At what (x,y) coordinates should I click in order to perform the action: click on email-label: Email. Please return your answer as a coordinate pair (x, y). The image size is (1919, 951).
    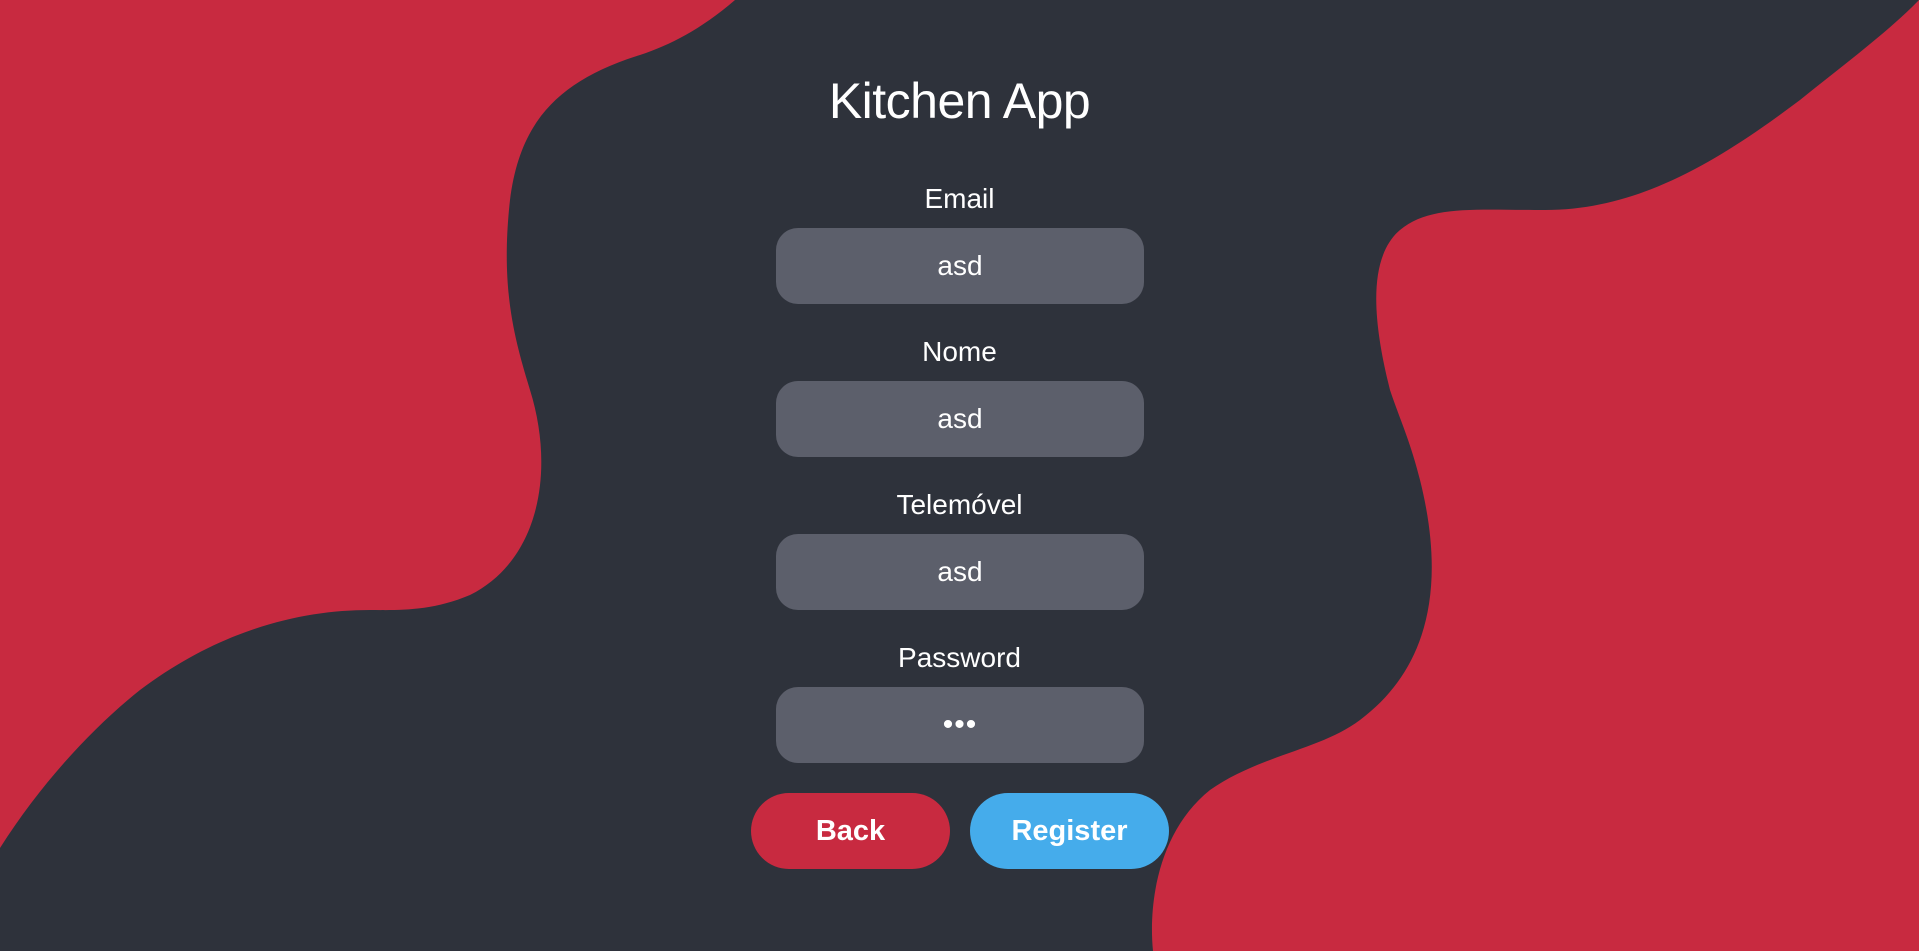
    Looking at the image, I should click on (959, 198).